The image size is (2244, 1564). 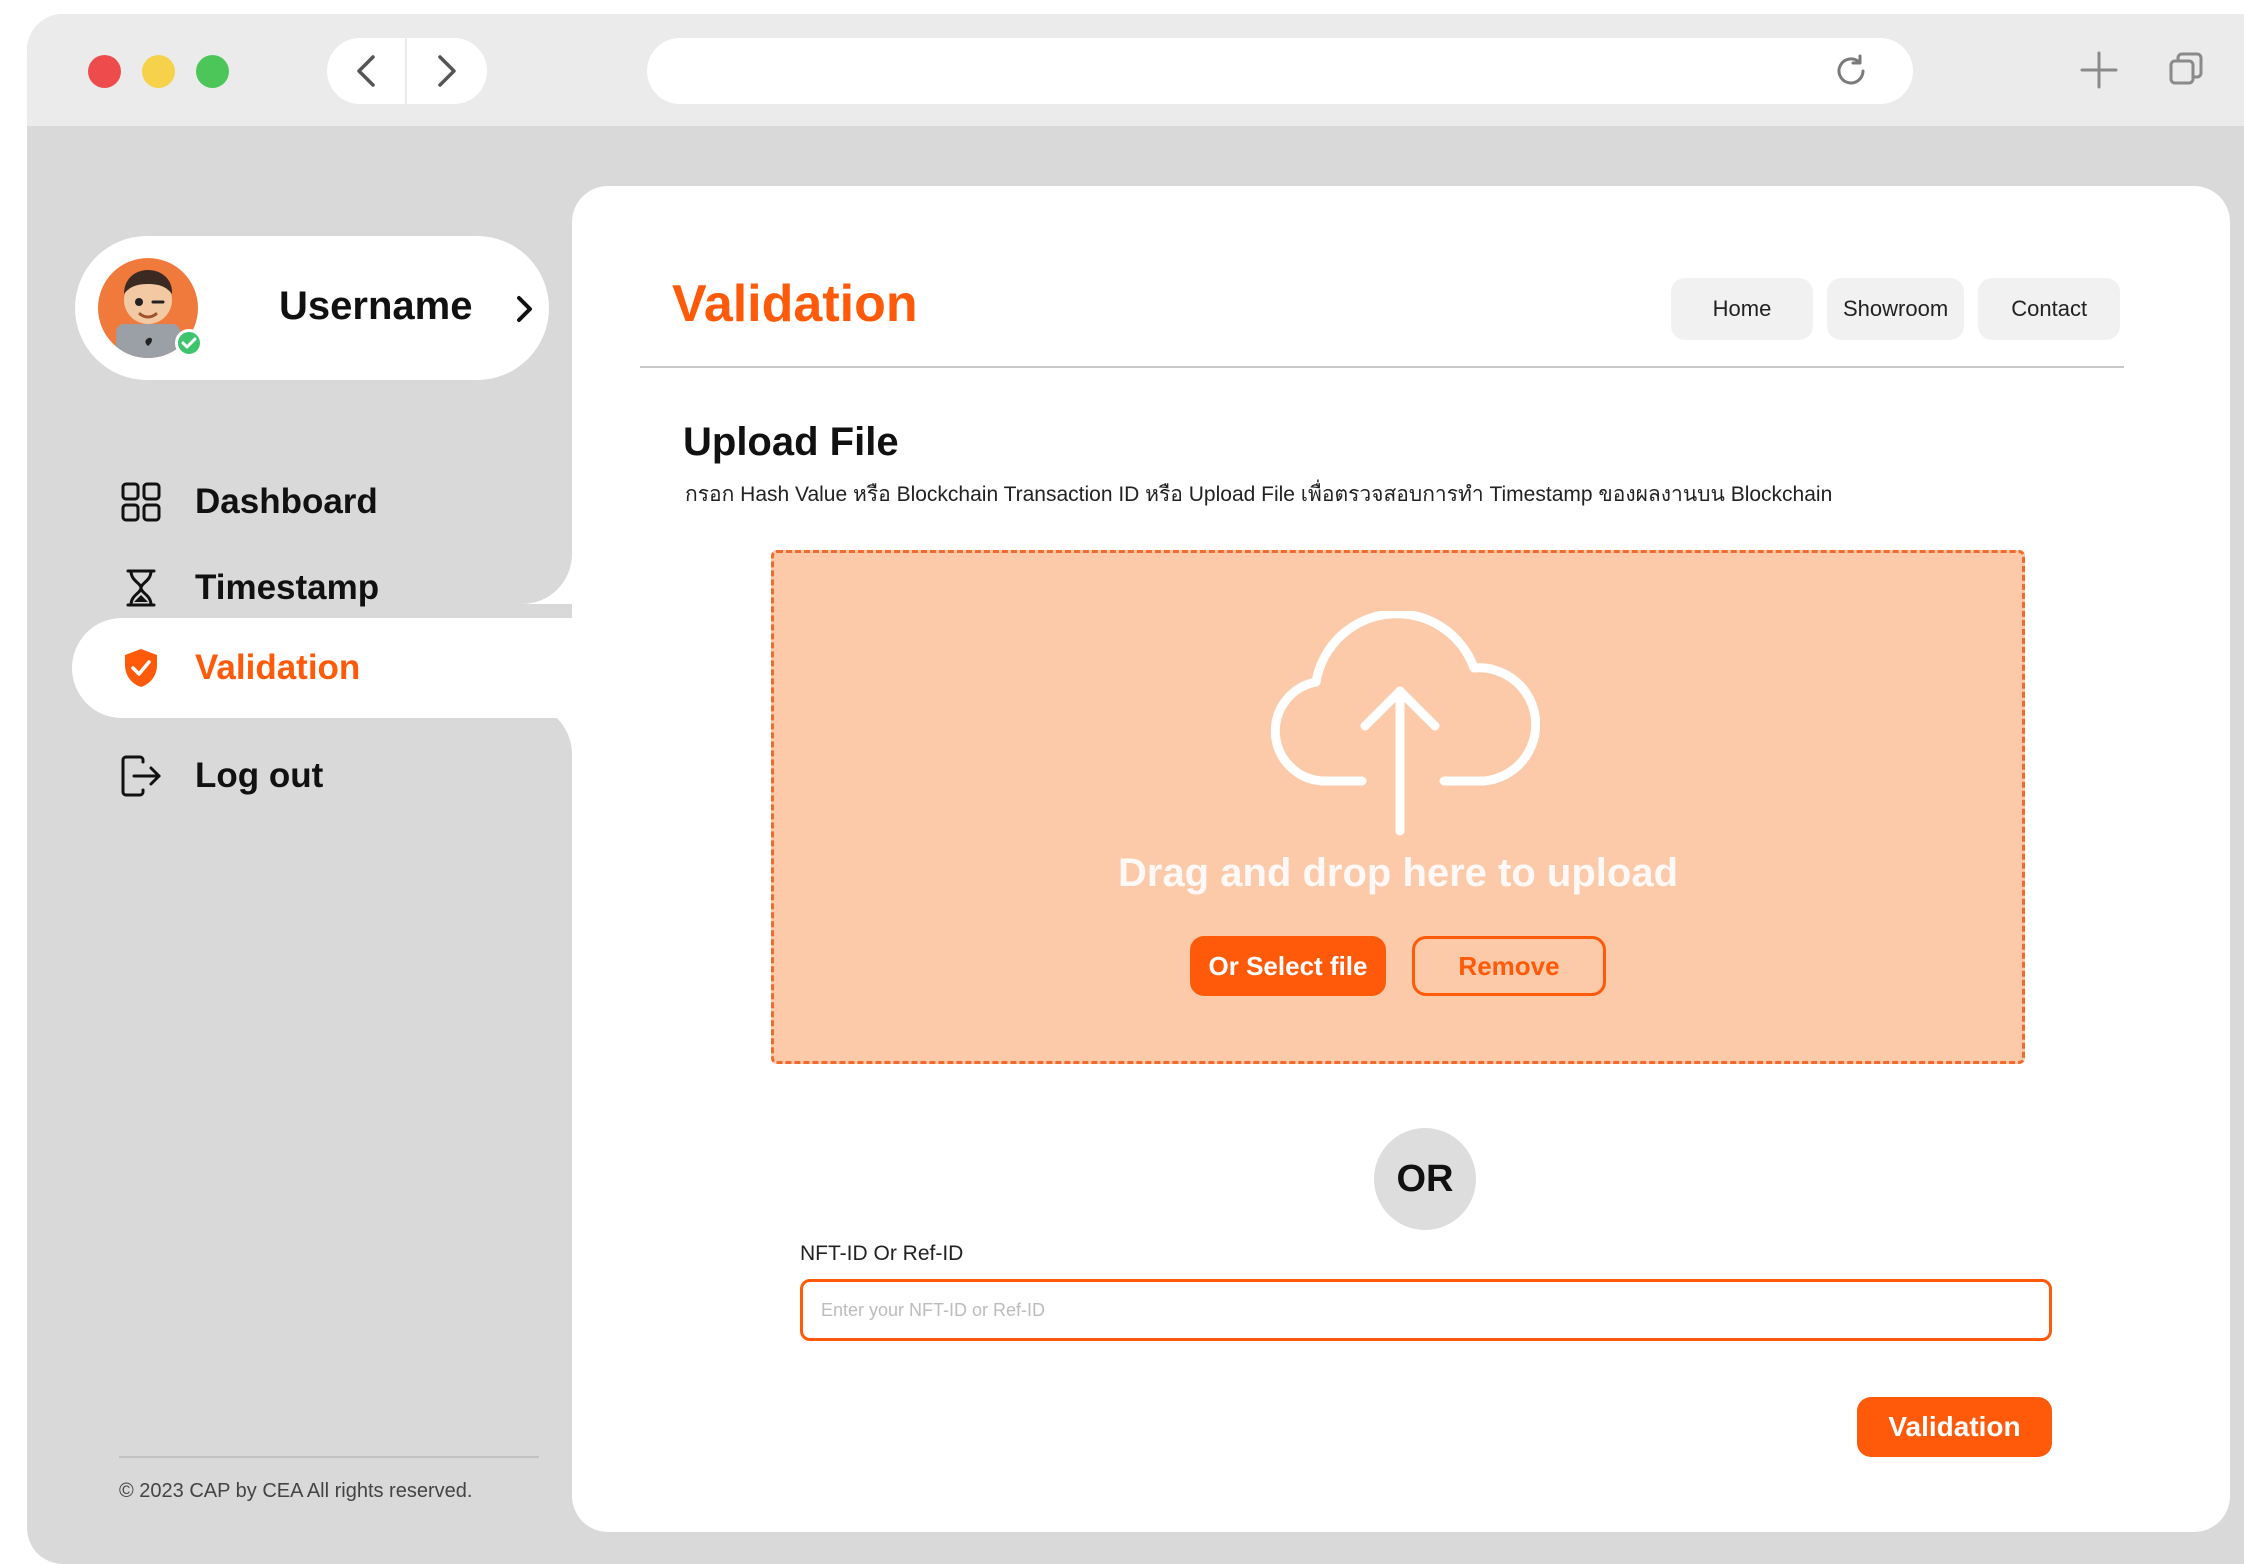 I want to click on address-bar, so click(x=1280, y=71).